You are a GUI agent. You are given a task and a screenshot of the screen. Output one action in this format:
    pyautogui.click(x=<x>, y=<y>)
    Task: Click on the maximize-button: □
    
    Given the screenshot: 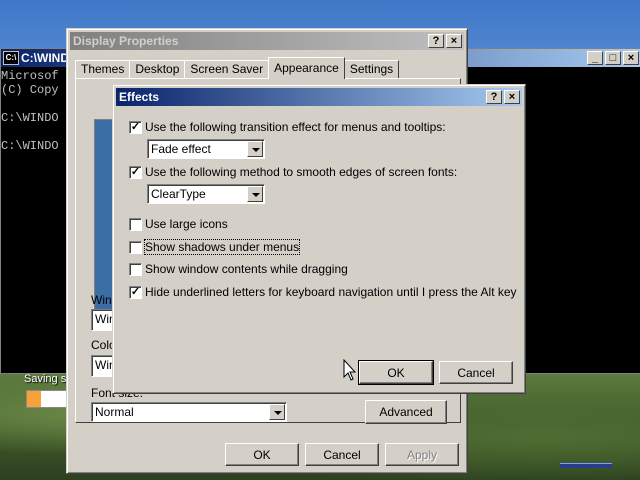 What is the action you would take?
    pyautogui.click(x=613, y=58)
    